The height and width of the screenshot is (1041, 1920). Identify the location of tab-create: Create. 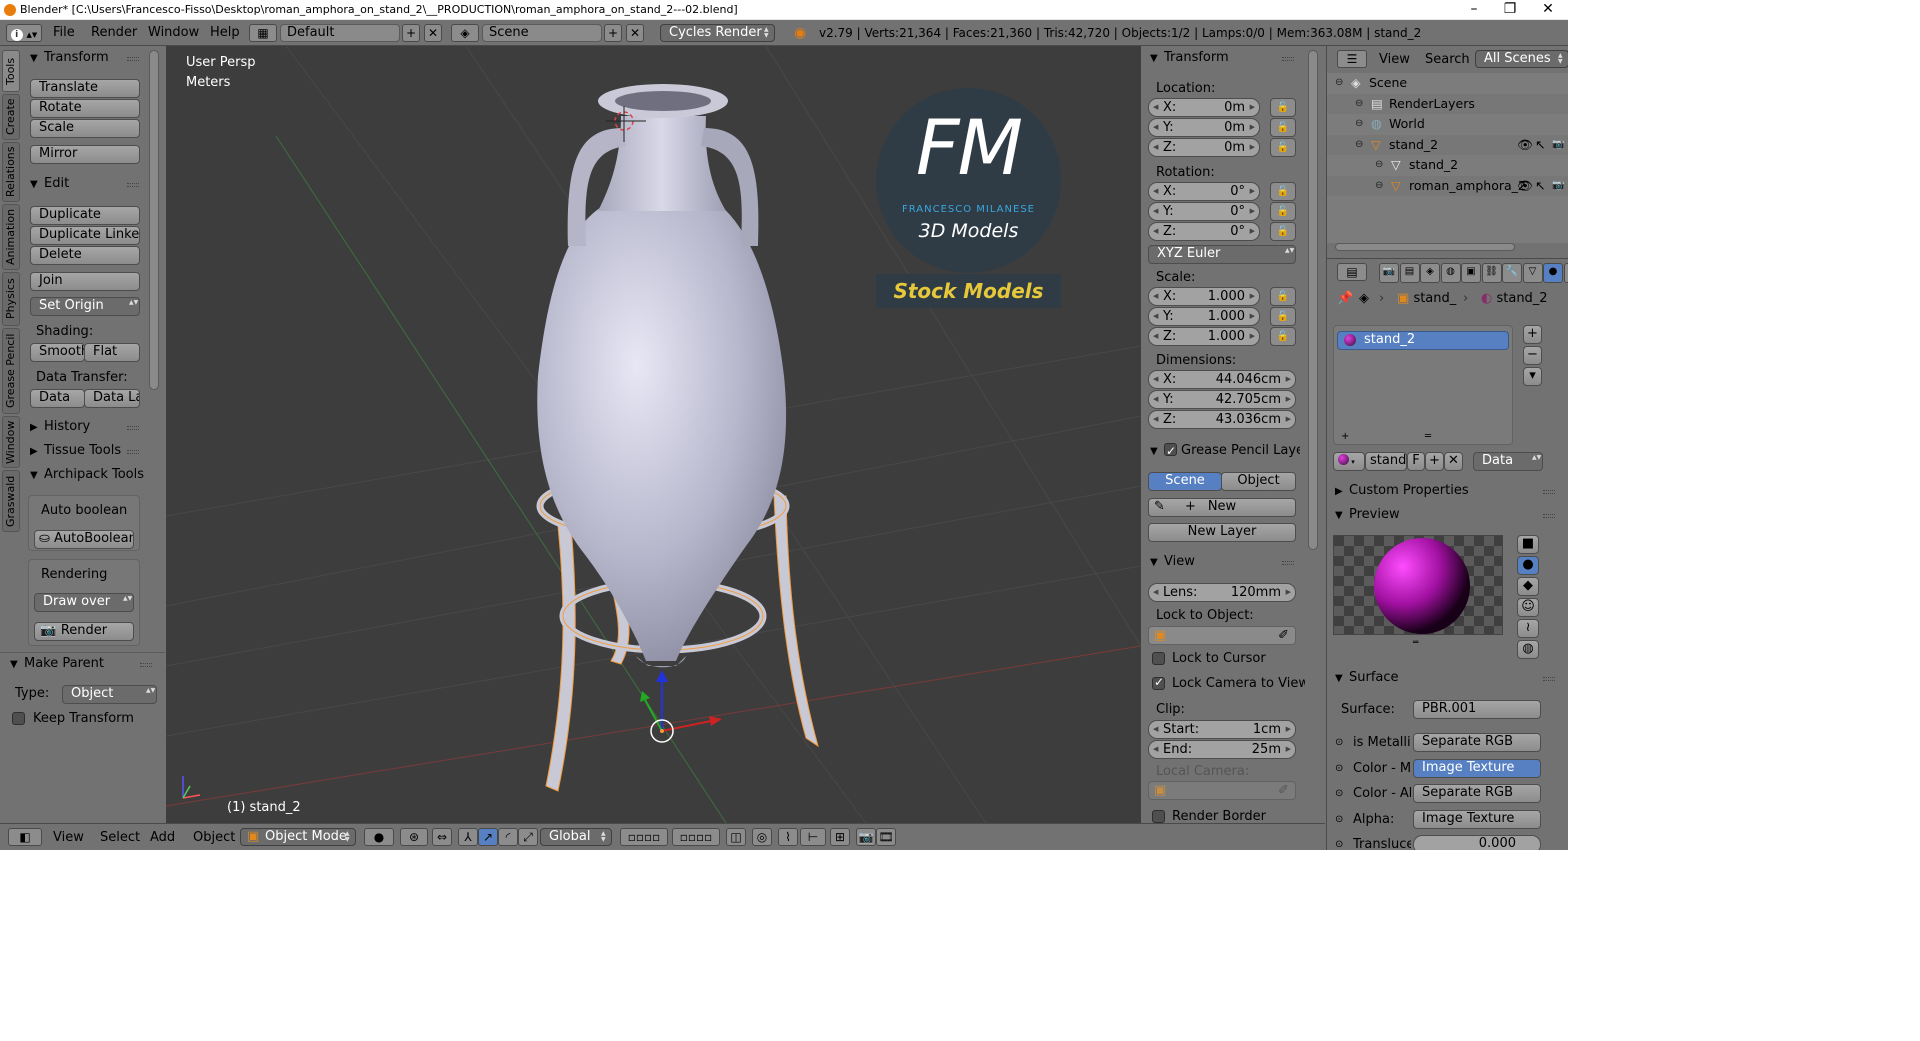
(11, 117).